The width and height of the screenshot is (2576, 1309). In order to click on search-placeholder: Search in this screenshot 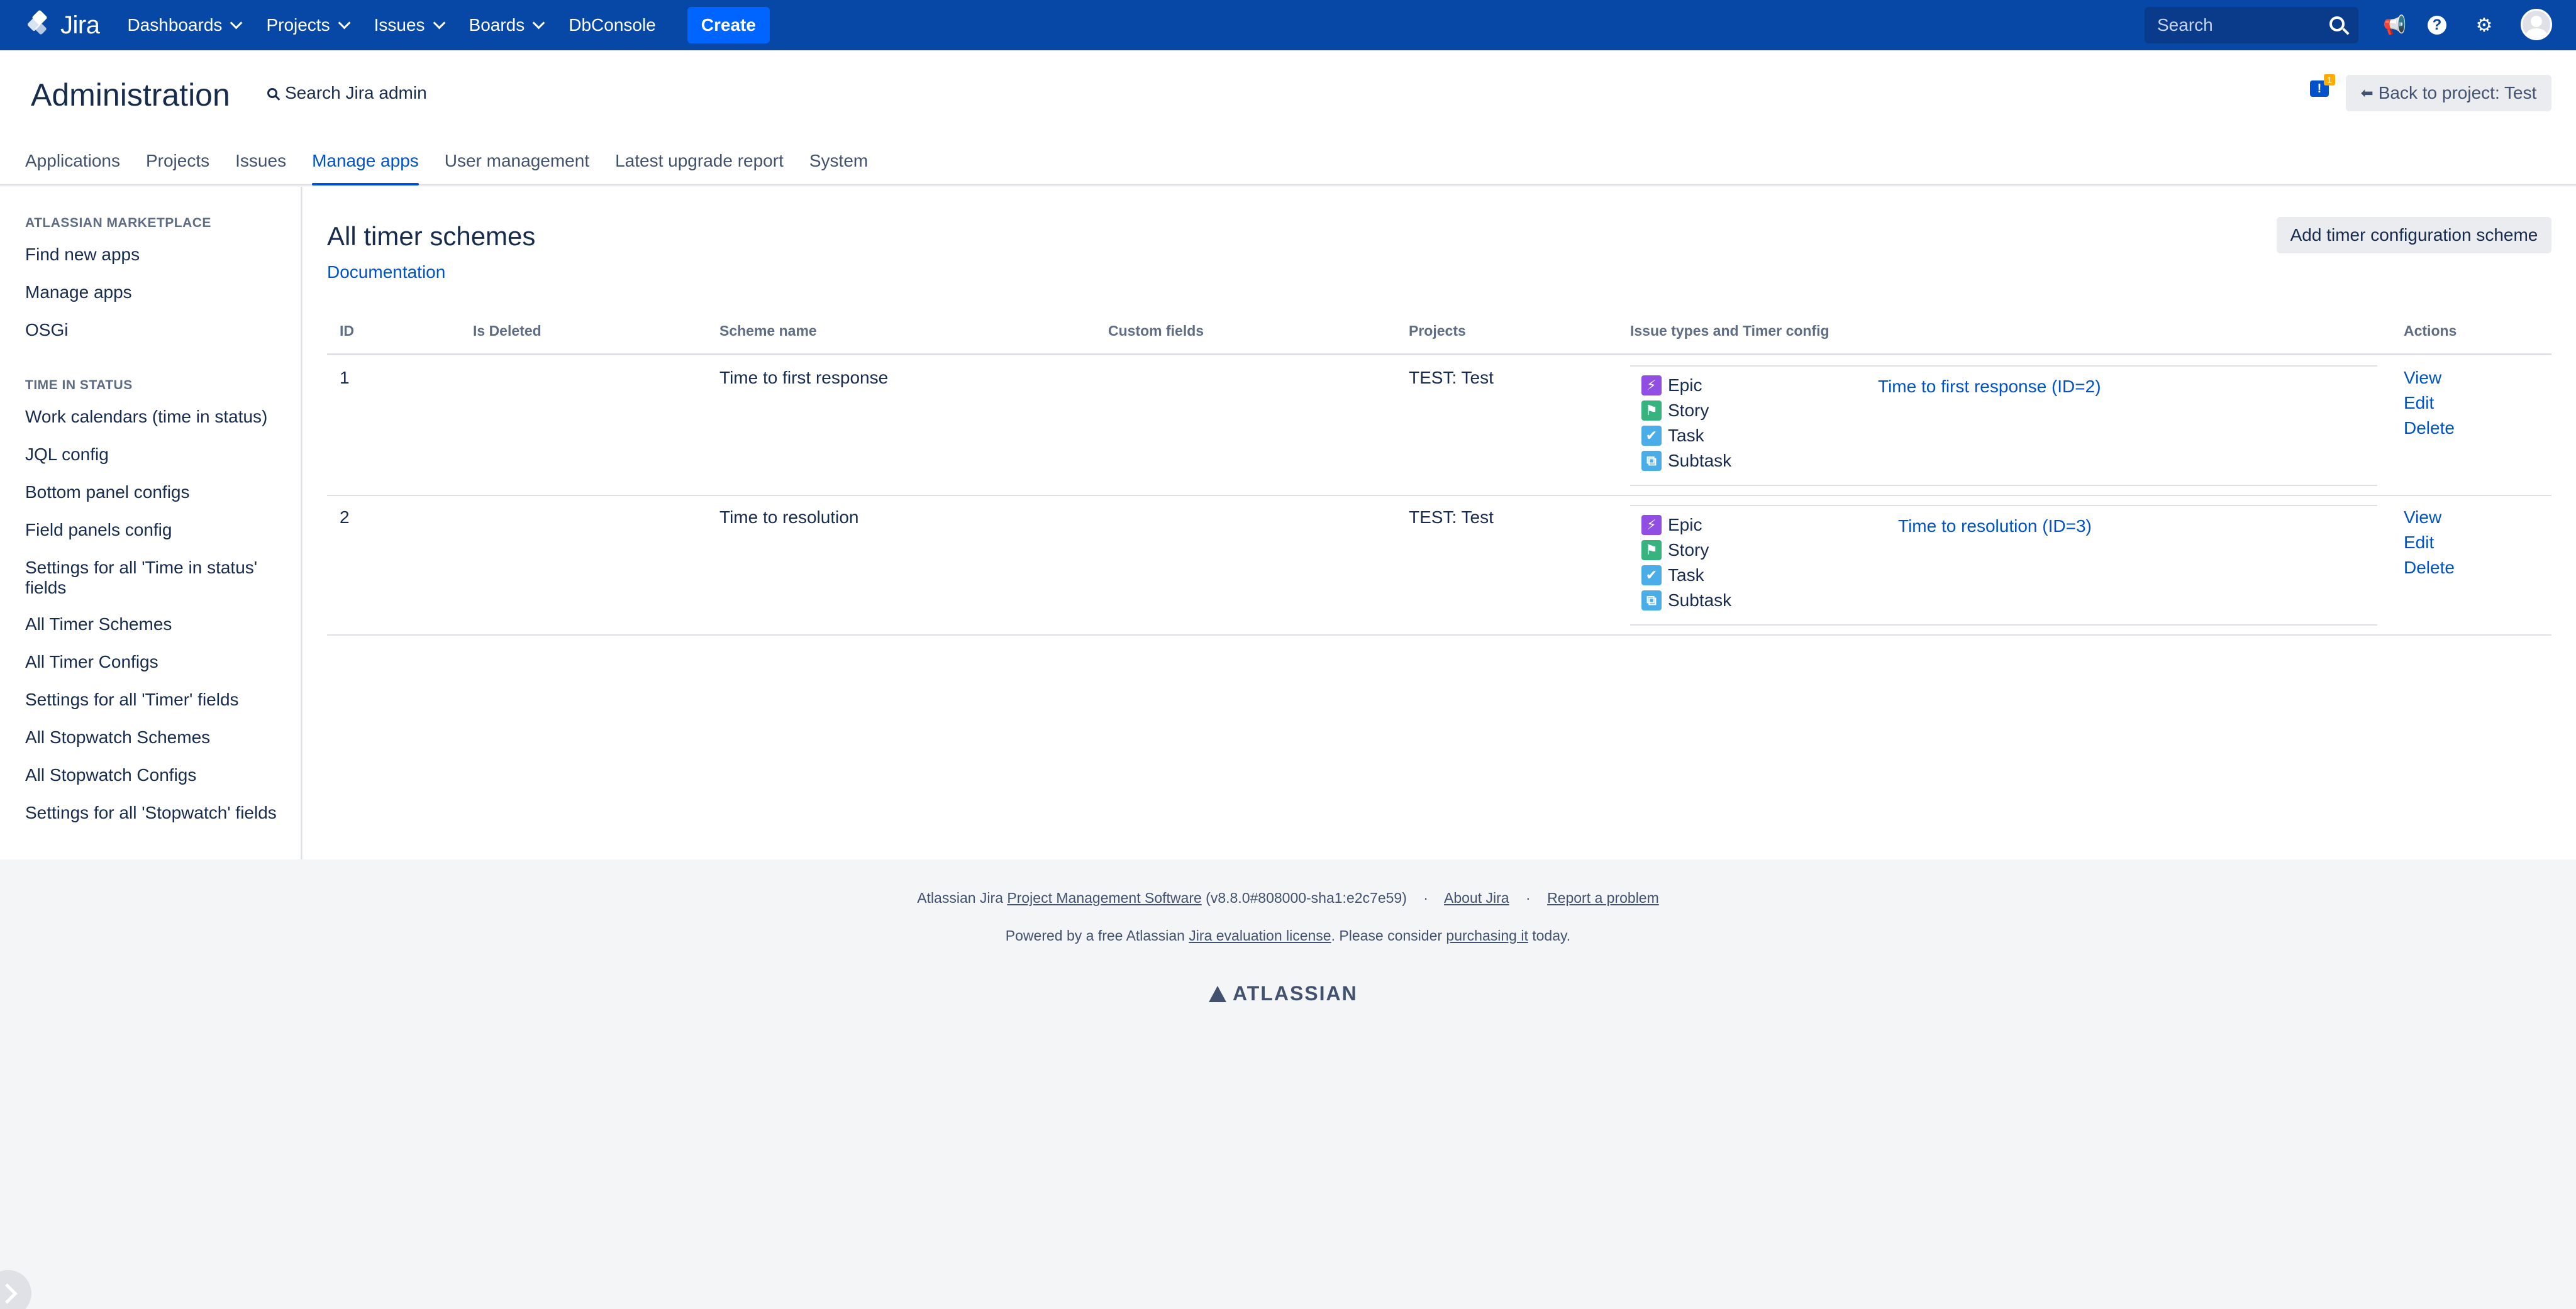, I will do `click(2185, 25)`.